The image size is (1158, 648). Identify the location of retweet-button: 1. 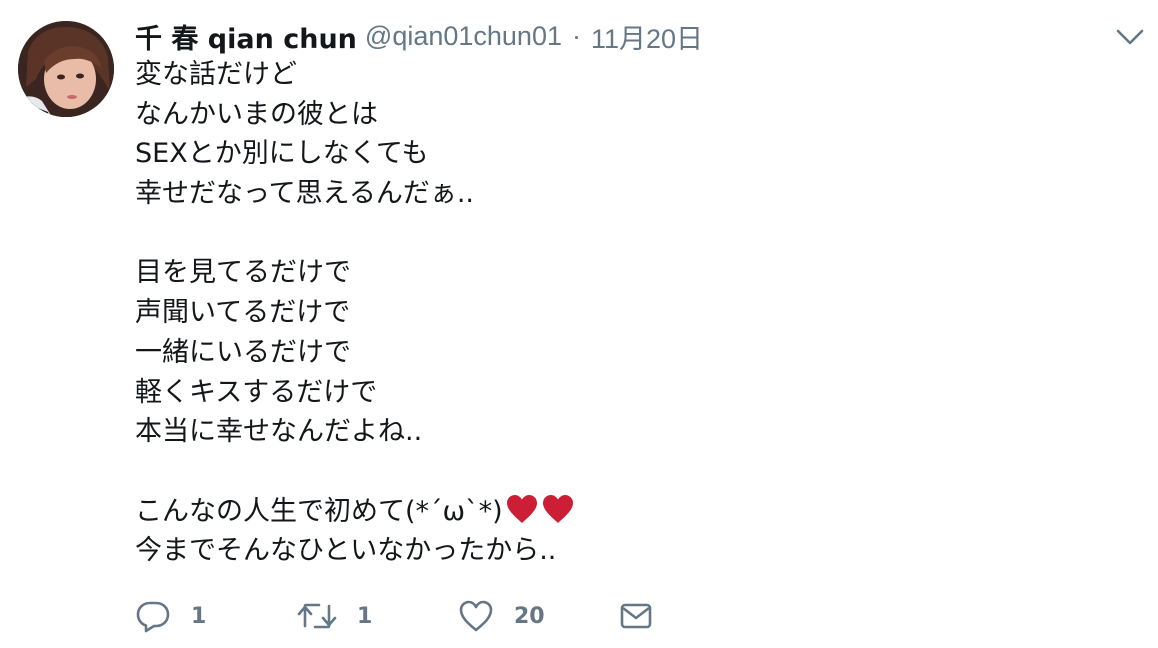
(334, 616).